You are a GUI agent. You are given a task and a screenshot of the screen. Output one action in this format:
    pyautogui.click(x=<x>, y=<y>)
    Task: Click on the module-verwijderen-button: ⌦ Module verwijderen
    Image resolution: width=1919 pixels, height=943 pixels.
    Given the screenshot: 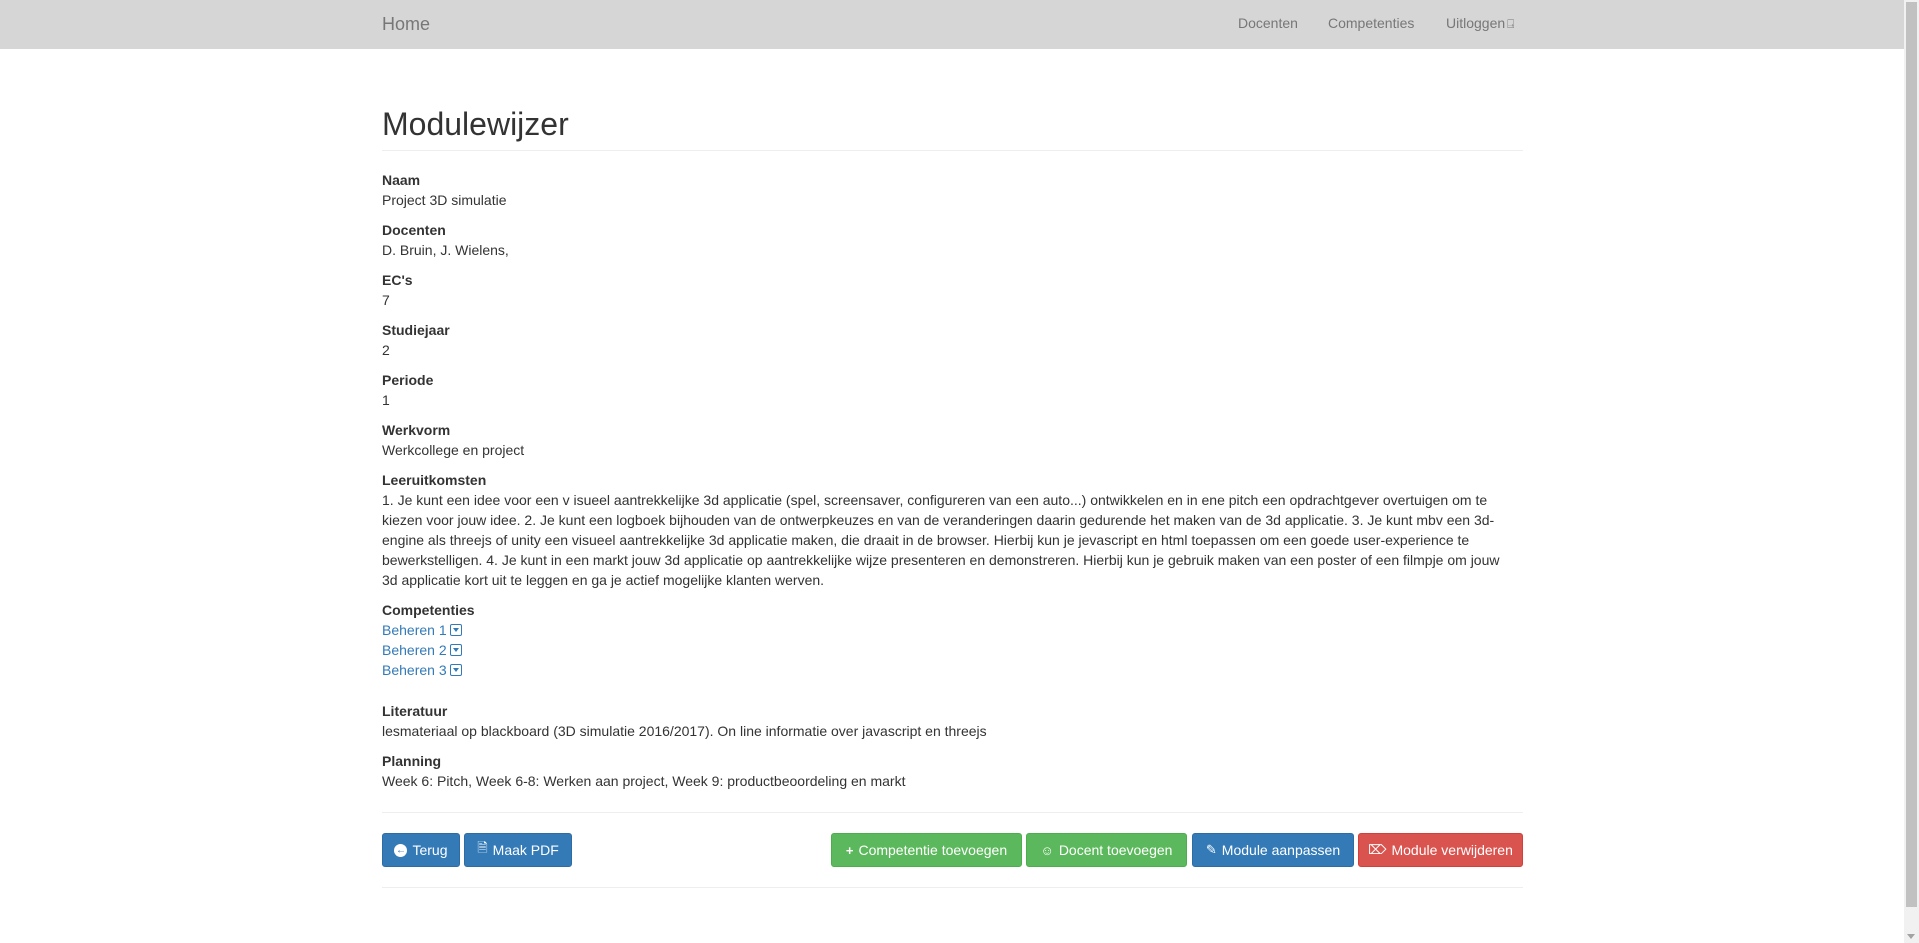 What is the action you would take?
    pyautogui.click(x=1440, y=850)
    